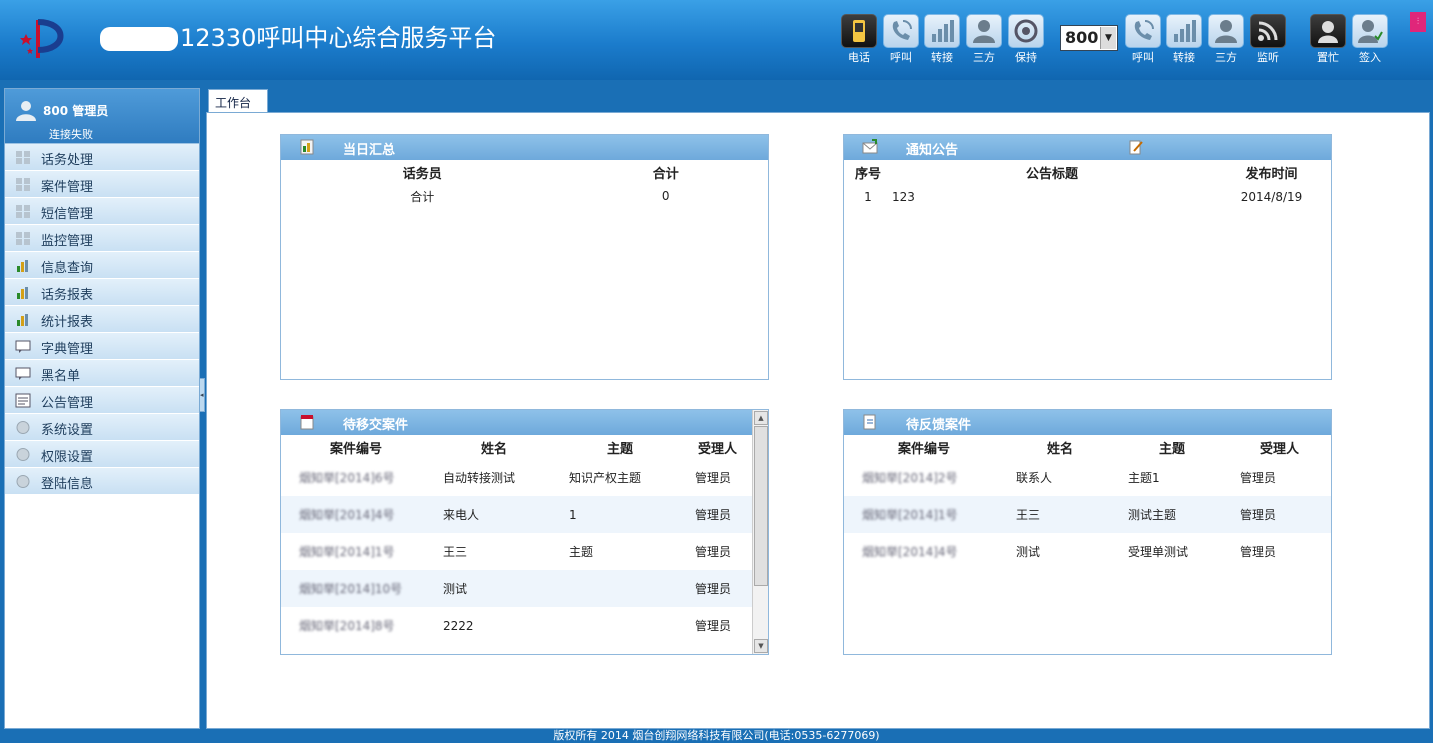  Describe the element at coordinates (1026, 39) in the screenshot. I see `hold-button: 保持` at that location.